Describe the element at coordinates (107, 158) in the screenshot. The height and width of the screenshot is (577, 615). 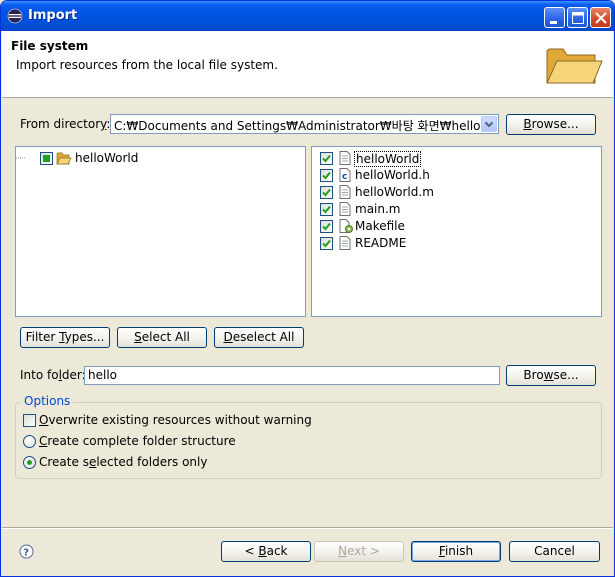
I see `tree-item-label: helloWorld` at that location.